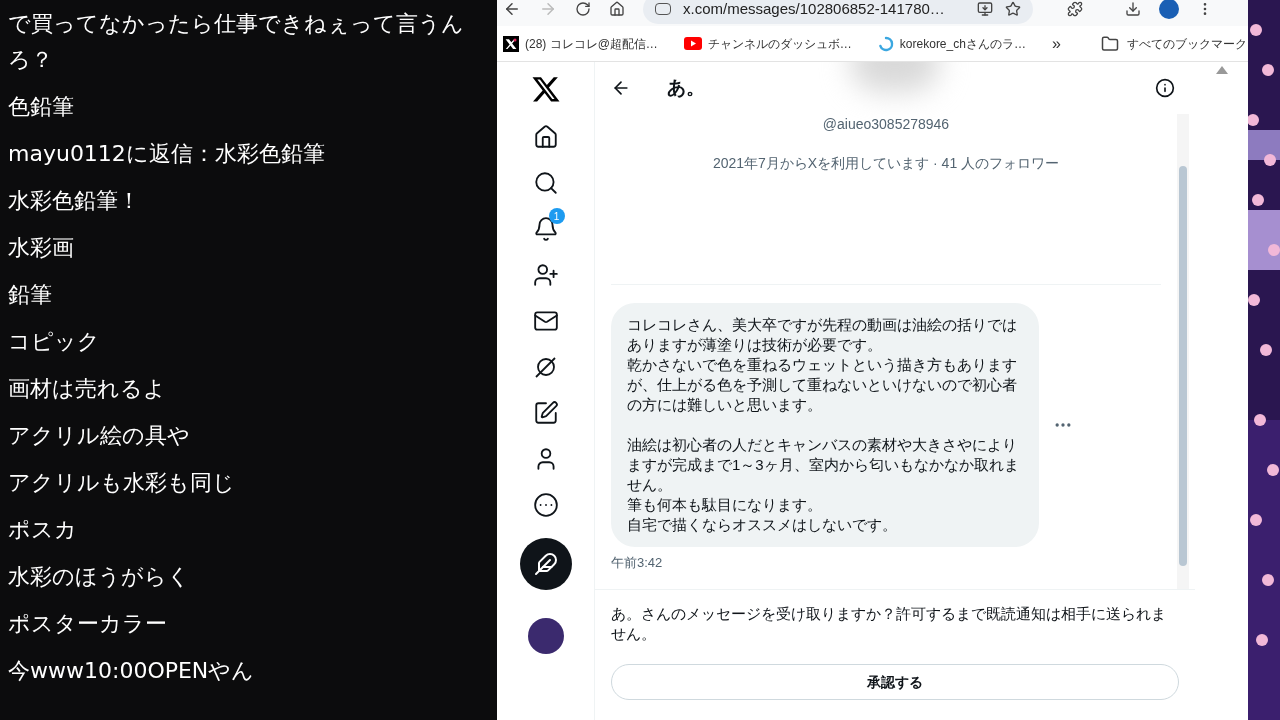 The height and width of the screenshot is (720, 1280). I want to click on feather-icon, so click(545, 564).